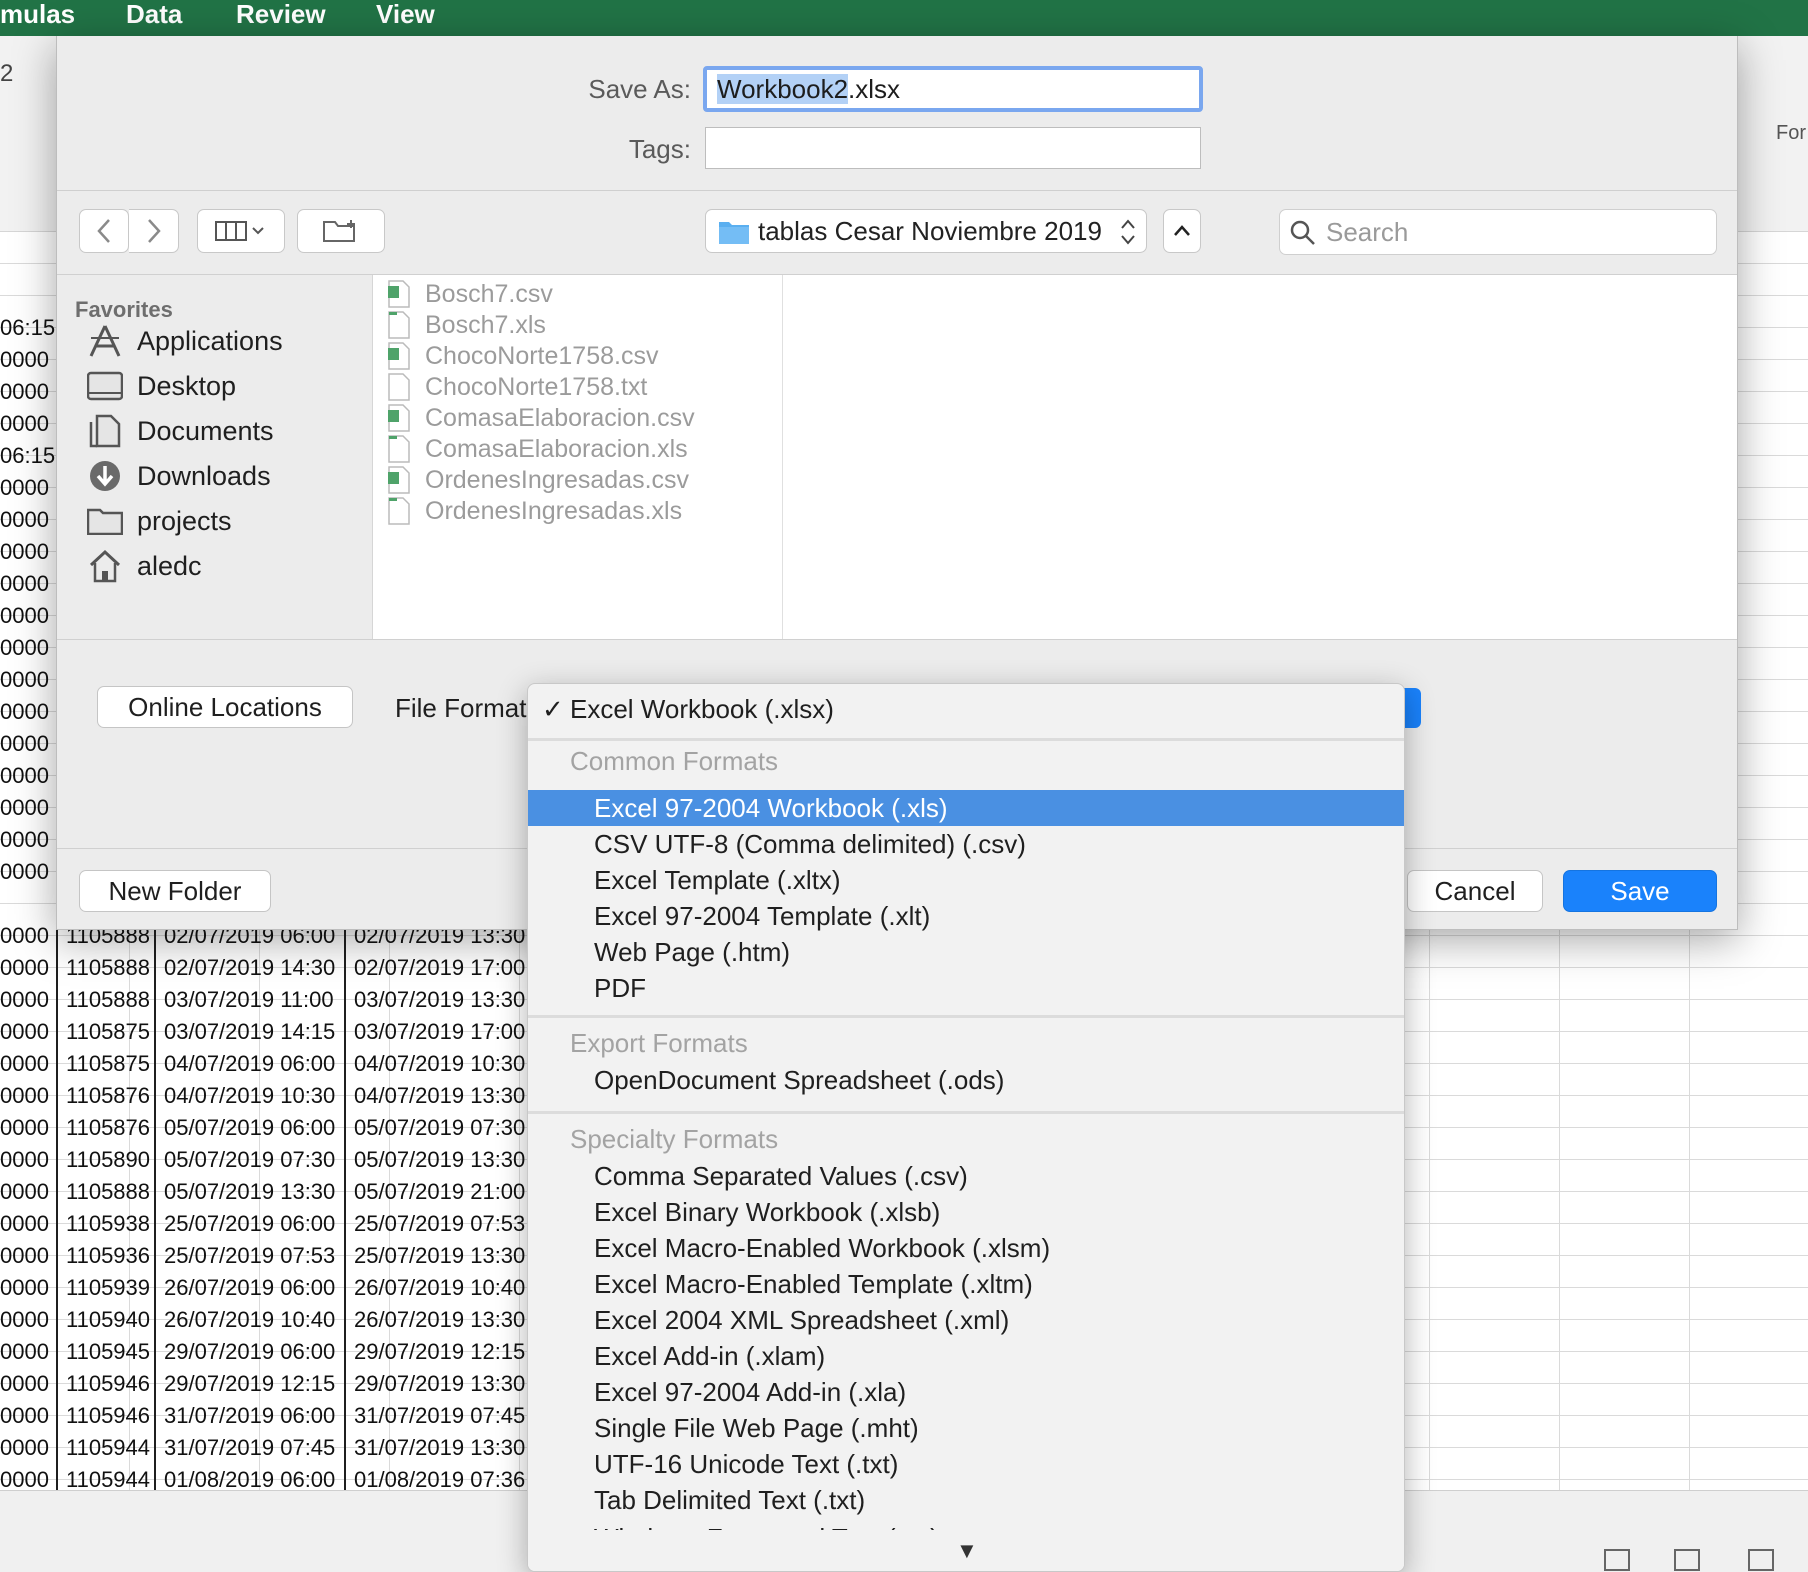  What do you see at coordinates (249, 1224) in the screenshot?
I see `cell: 25/07/2019 06:00` at bounding box center [249, 1224].